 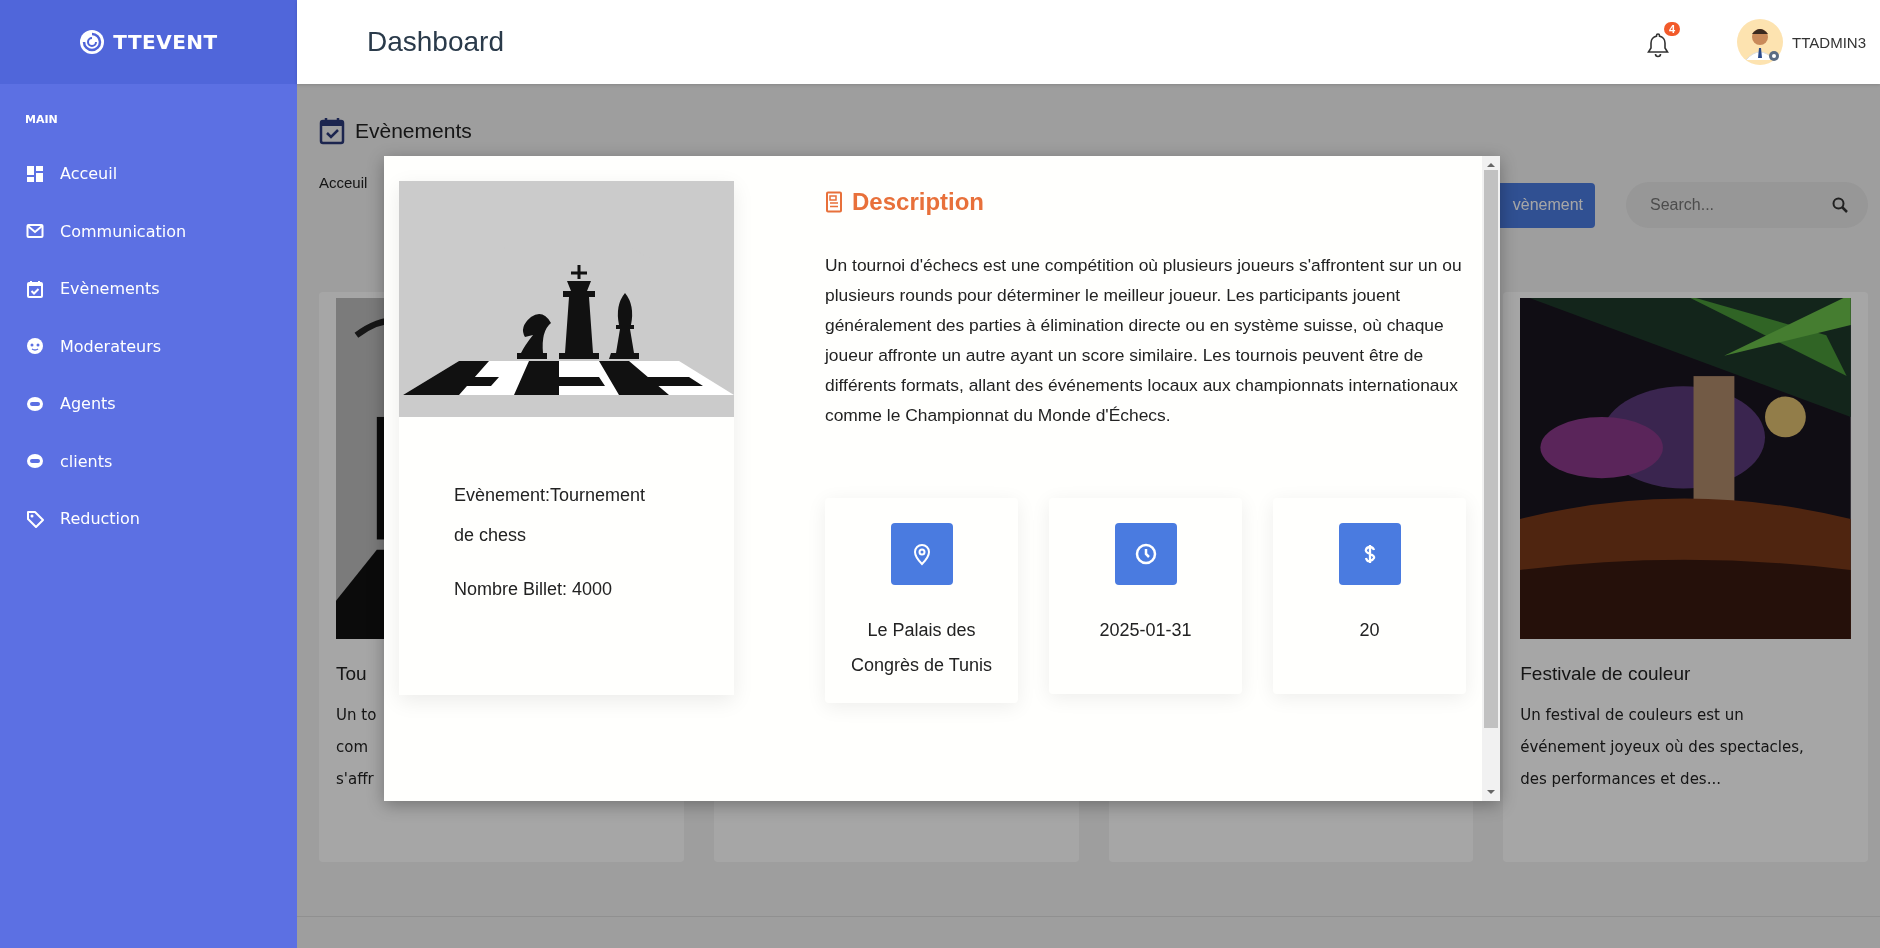 What do you see at coordinates (921, 648) in the screenshot?
I see `info-value: Le Palais des Congrès de Tunis` at bounding box center [921, 648].